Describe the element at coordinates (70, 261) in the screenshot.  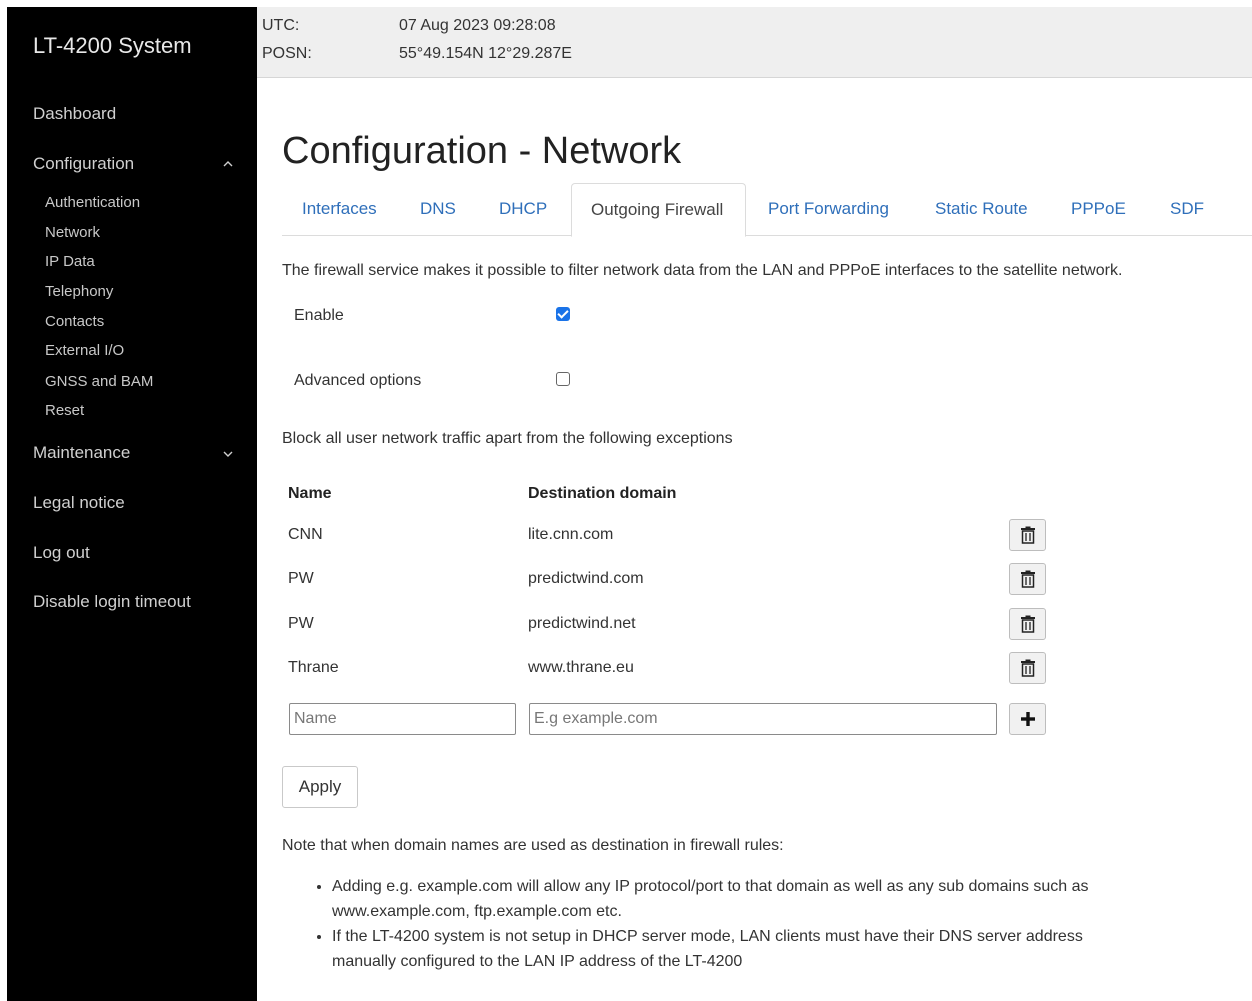
I see `nav-sub-ip-data: IP Data` at that location.